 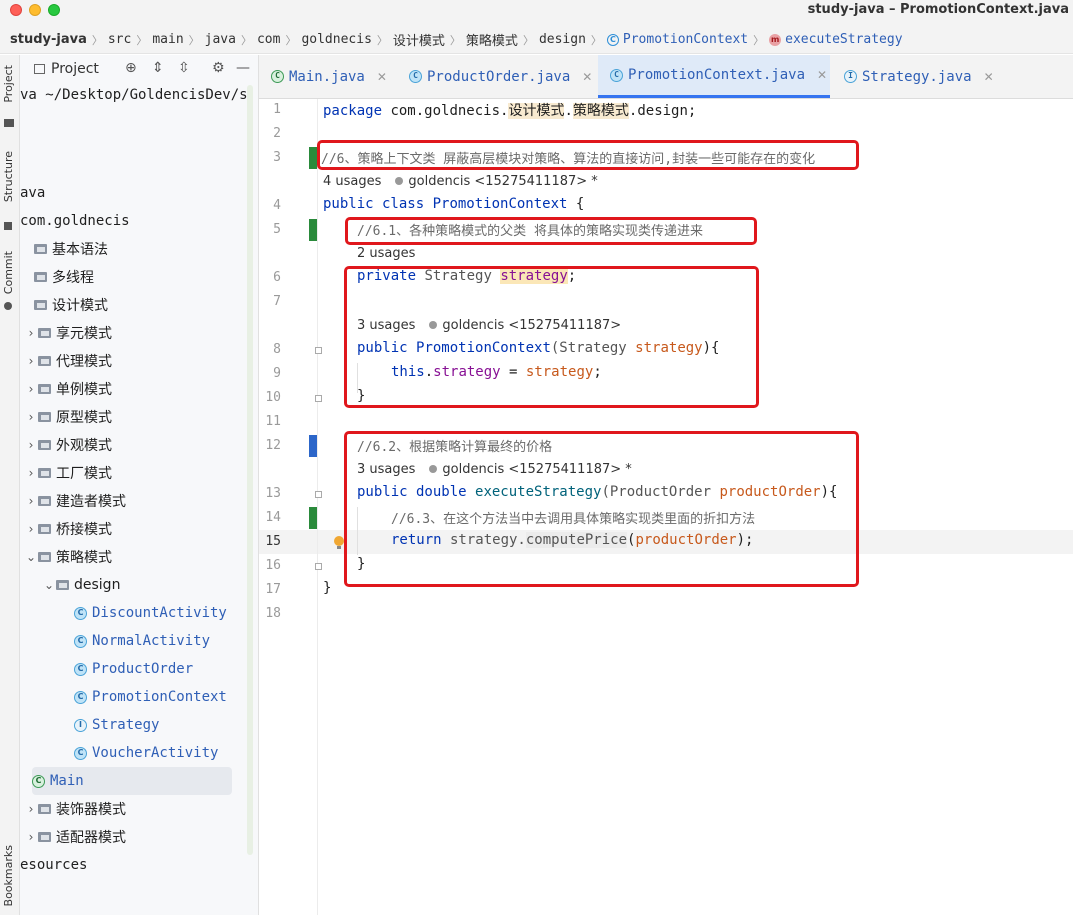 I want to click on line-number: 1, so click(x=270, y=109).